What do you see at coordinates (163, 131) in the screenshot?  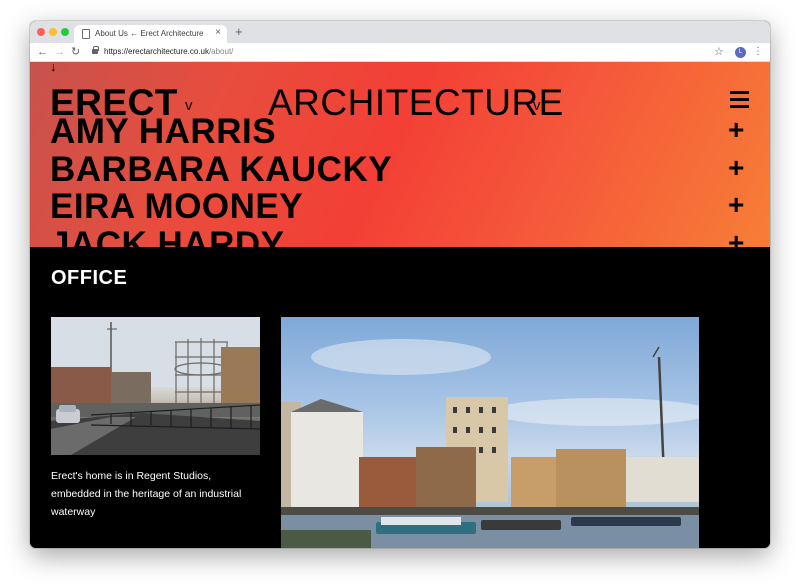 I see `person-name: AMY HARRIS` at bounding box center [163, 131].